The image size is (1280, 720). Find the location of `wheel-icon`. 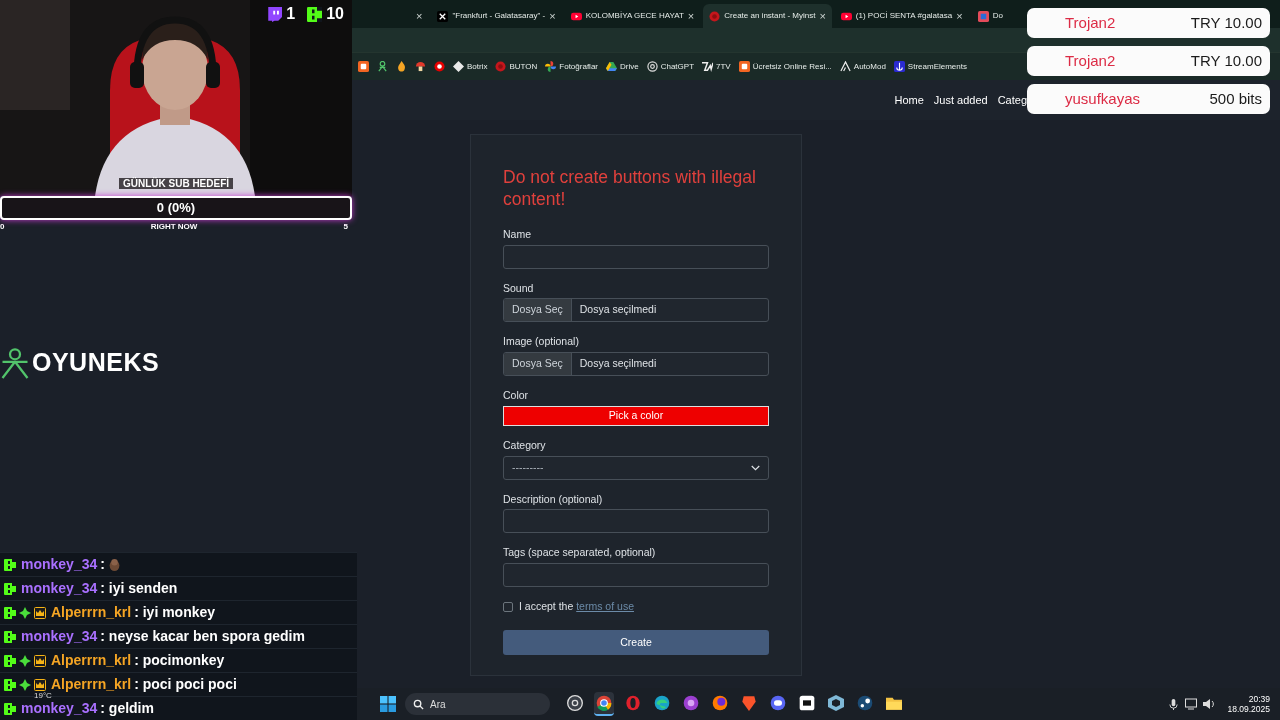

wheel-icon is located at coordinates (604, 703).